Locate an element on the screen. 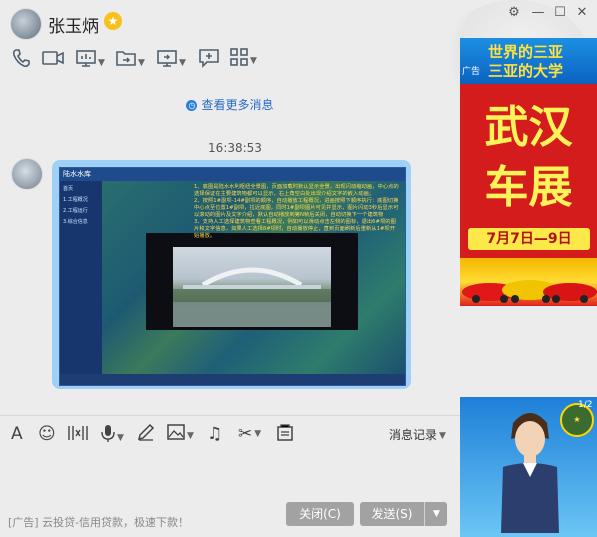  contact-avatar is located at coordinates (26, 24).